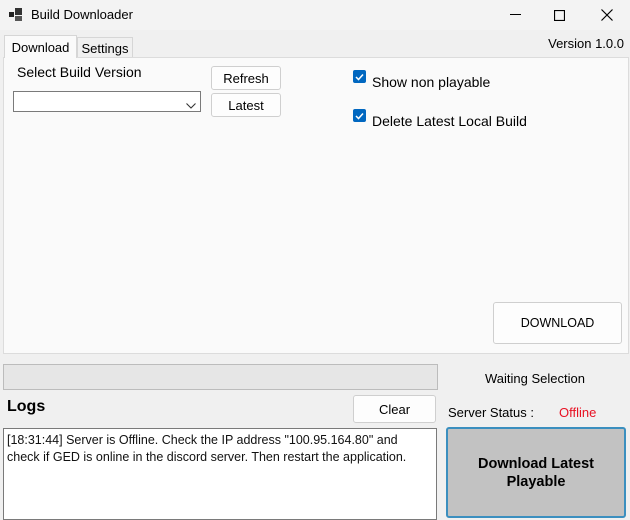 This screenshot has height=520, width=630. What do you see at coordinates (491, 412) in the screenshot?
I see `server-status-label: Server Status :` at bounding box center [491, 412].